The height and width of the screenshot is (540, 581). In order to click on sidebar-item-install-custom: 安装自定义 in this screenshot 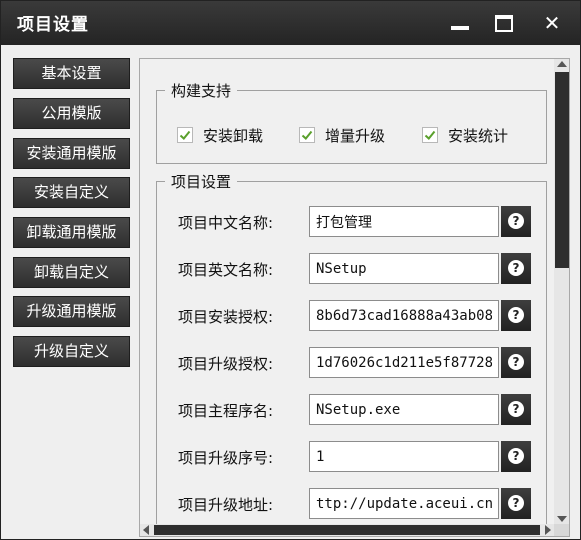, I will do `click(71, 192)`.